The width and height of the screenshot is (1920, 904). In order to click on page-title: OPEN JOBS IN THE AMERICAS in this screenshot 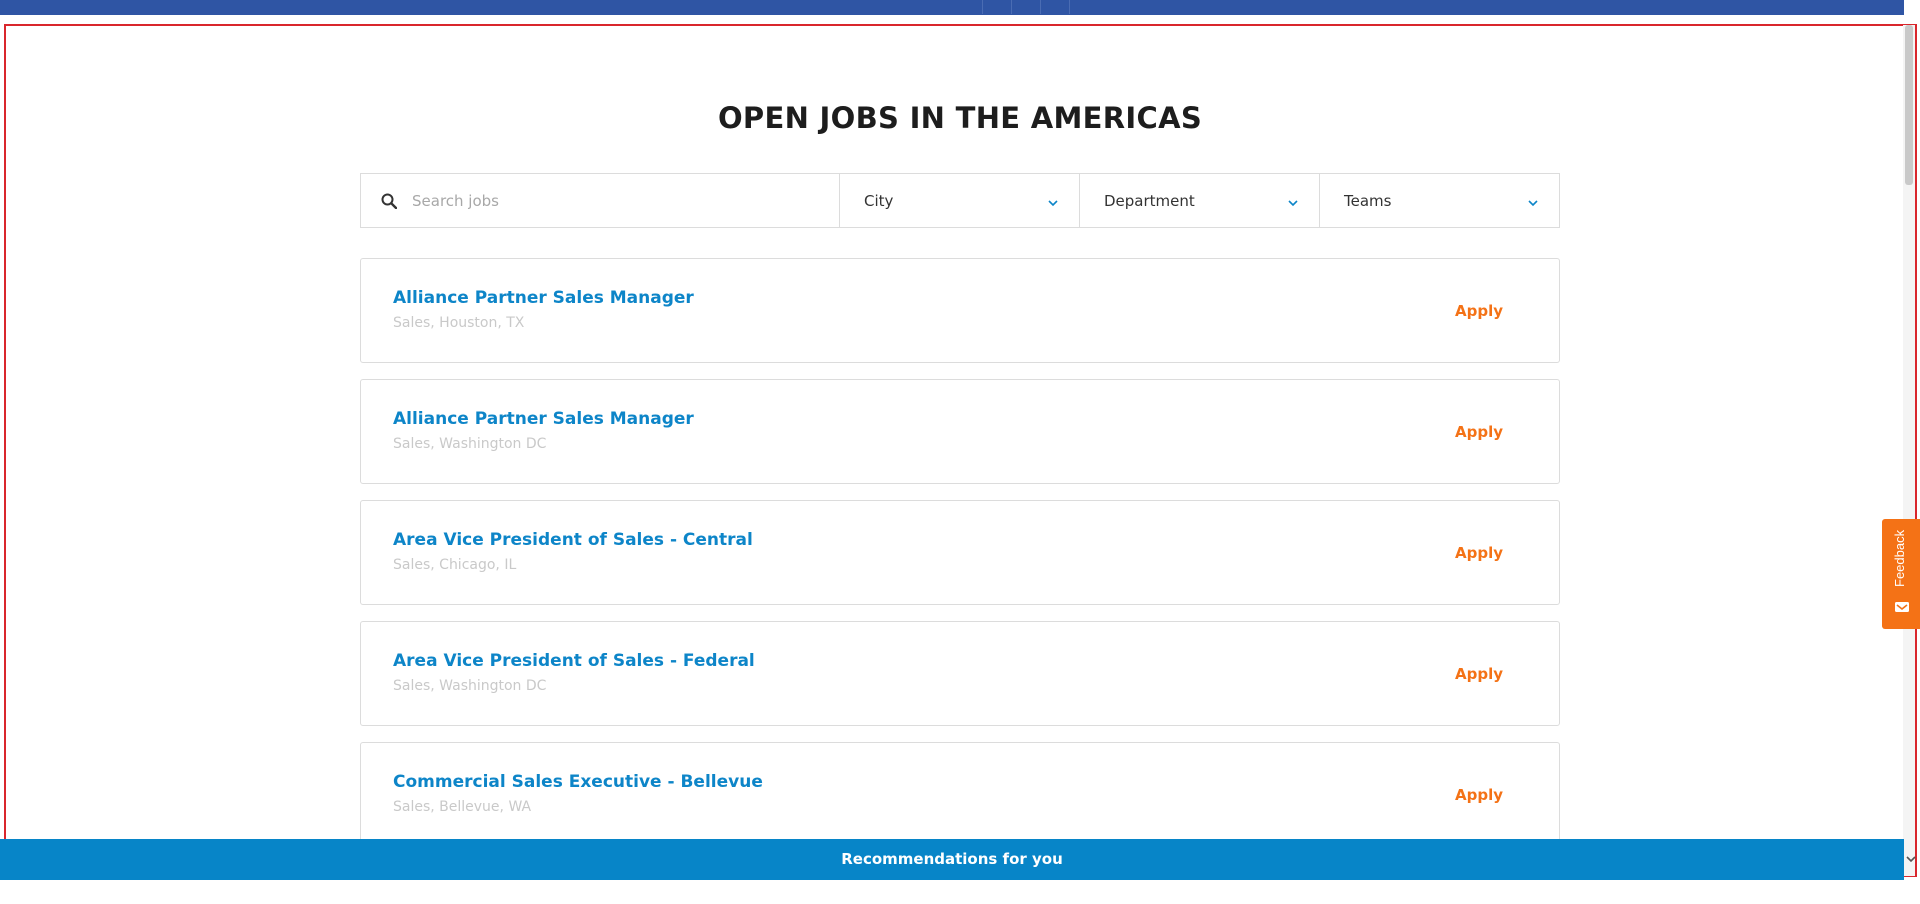, I will do `click(960, 118)`.